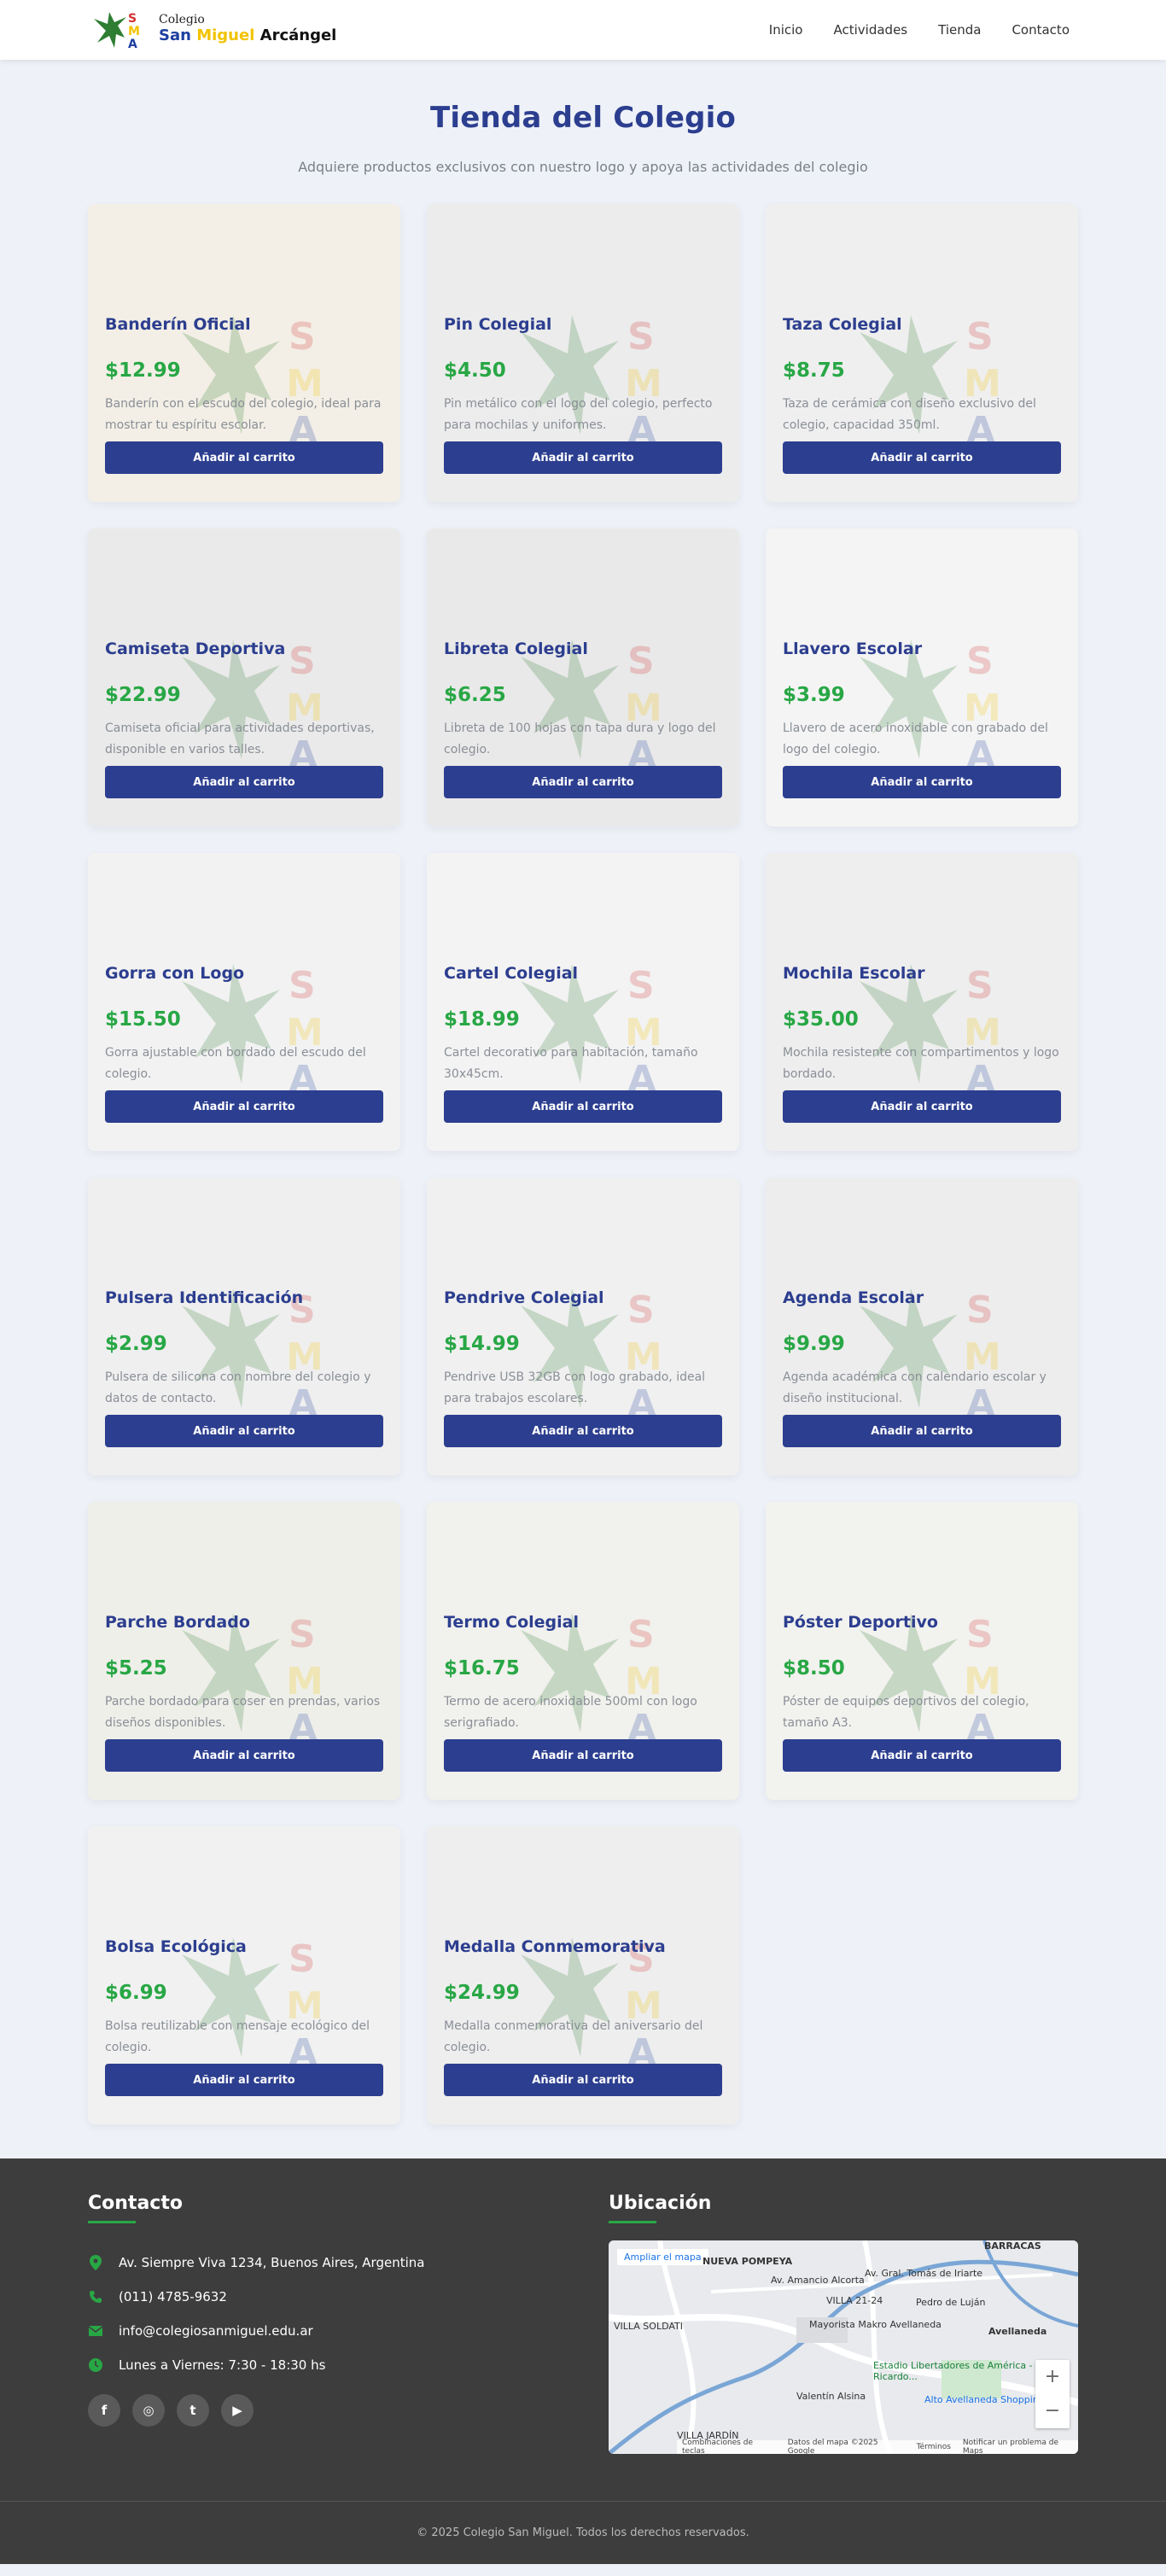 Image resolution: width=1166 pixels, height=2576 pixels. What do you see at coordinates (814, 1668) in the screenshot?
I see `product-price: $8.50` at bounding box center [814, 1668].